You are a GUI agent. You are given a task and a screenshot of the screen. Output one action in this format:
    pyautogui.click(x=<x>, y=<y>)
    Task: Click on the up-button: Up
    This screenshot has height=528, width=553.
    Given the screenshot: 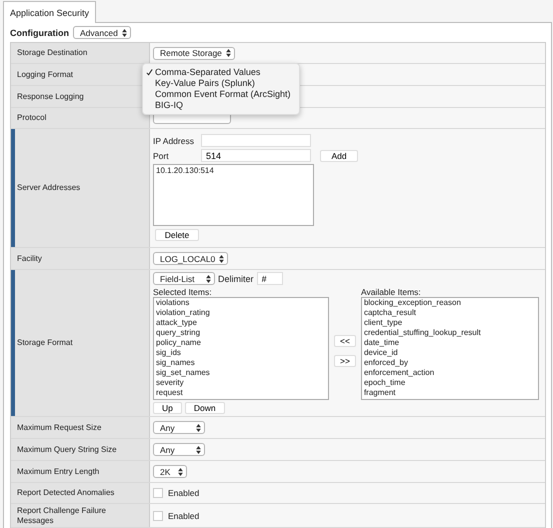 What is the action you would take?
    pyautogui.click(x=167, y=408)
    